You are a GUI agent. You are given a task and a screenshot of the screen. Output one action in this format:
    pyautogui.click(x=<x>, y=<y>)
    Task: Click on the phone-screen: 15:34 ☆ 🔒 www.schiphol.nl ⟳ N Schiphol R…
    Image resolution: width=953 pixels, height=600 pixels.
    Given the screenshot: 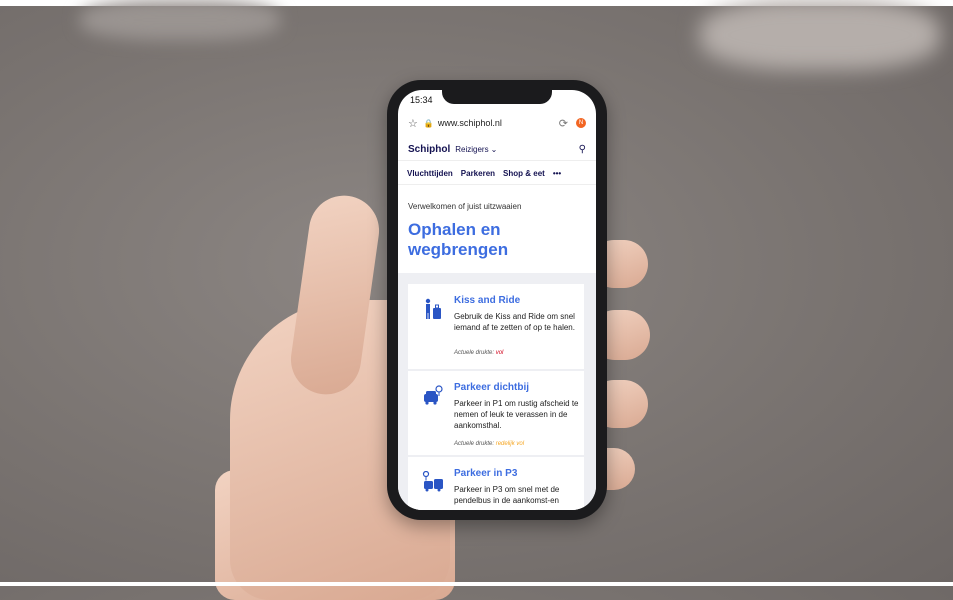 What is the action you would take?
    pyautogui.click(x=497, y=300)
    